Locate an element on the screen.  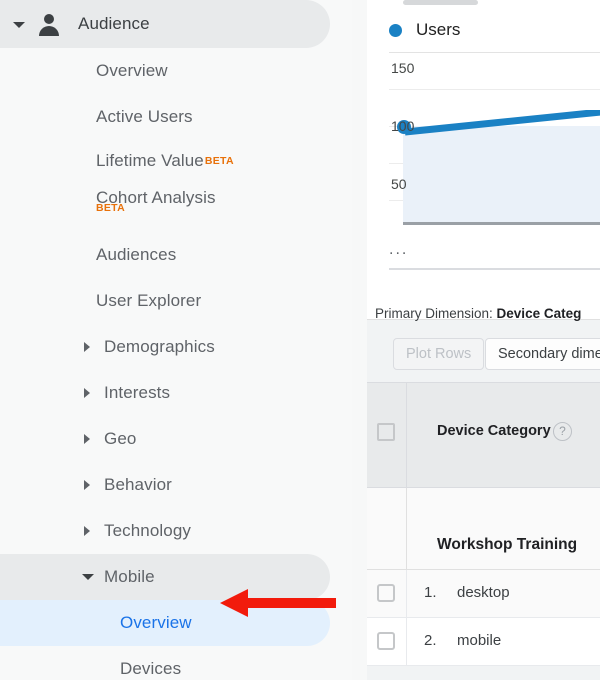
sidebar-item-label: Lifetime Value is located at coordinates (150, 160).